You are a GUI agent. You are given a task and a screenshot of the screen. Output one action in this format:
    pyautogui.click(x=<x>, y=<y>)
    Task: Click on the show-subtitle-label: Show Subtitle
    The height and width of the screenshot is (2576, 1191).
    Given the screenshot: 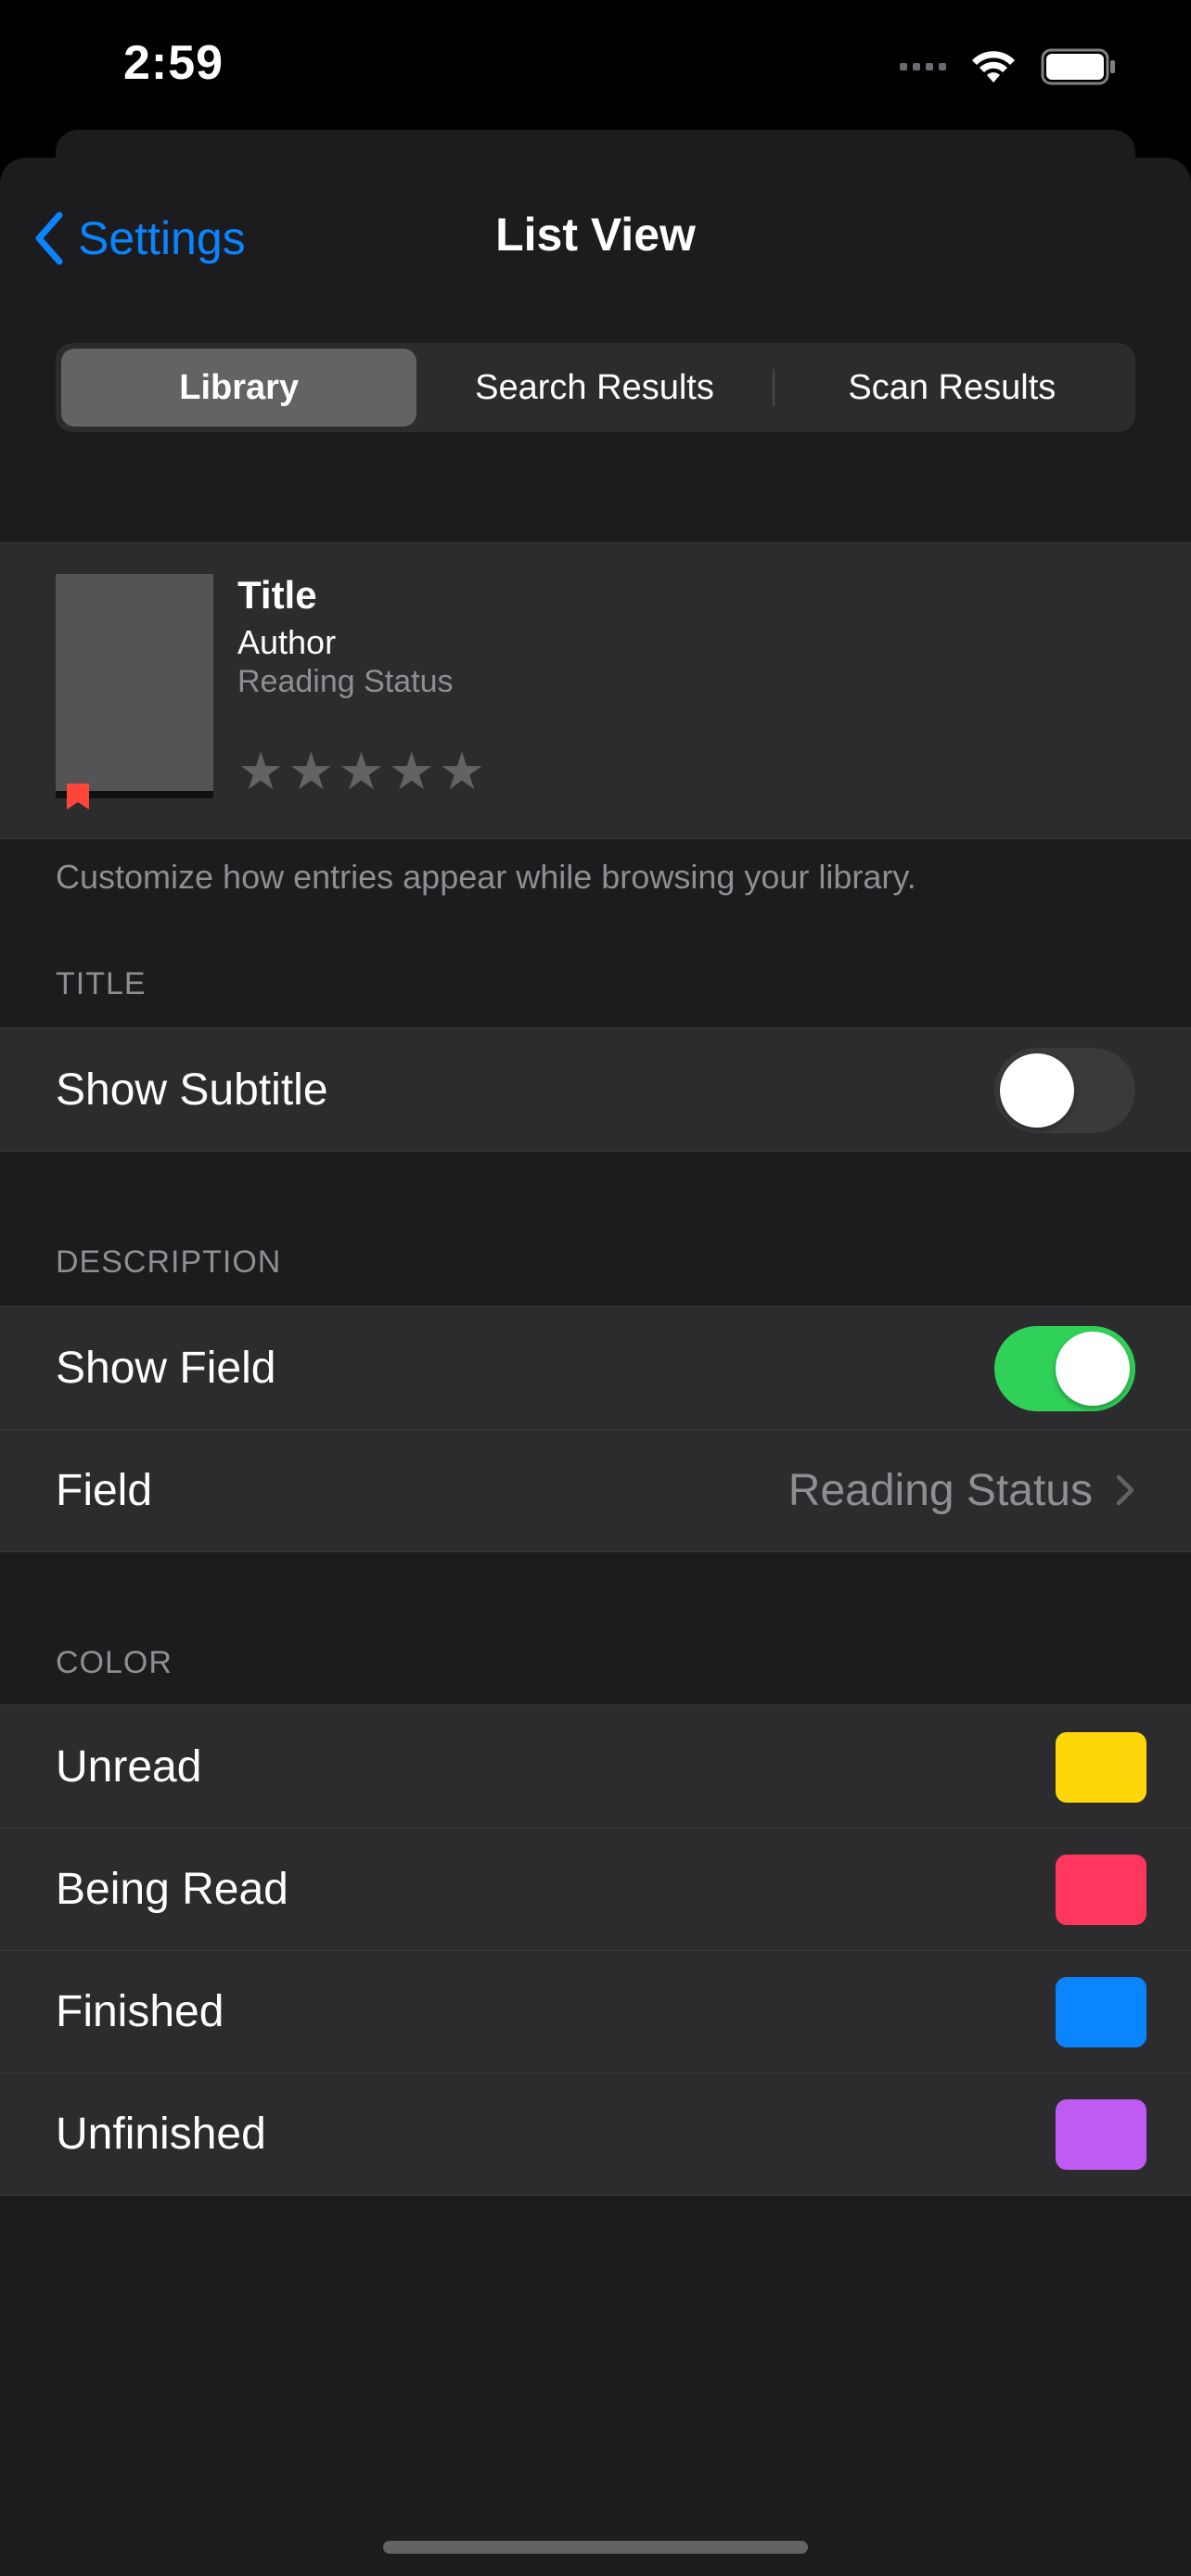 What is the action you would take?
    pyautogui.click(x=192, y=1090)
    